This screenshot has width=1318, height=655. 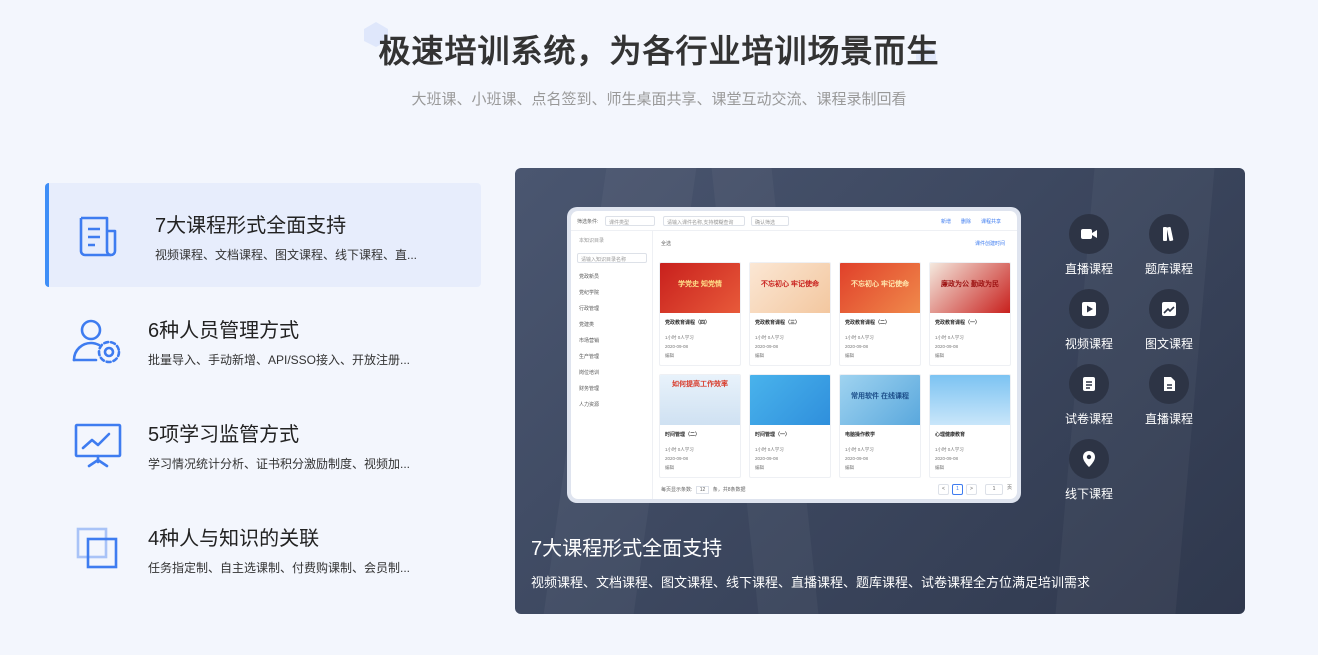 I want to click on feature-title: 6种人员管理方式, so click(x=224, y=331).